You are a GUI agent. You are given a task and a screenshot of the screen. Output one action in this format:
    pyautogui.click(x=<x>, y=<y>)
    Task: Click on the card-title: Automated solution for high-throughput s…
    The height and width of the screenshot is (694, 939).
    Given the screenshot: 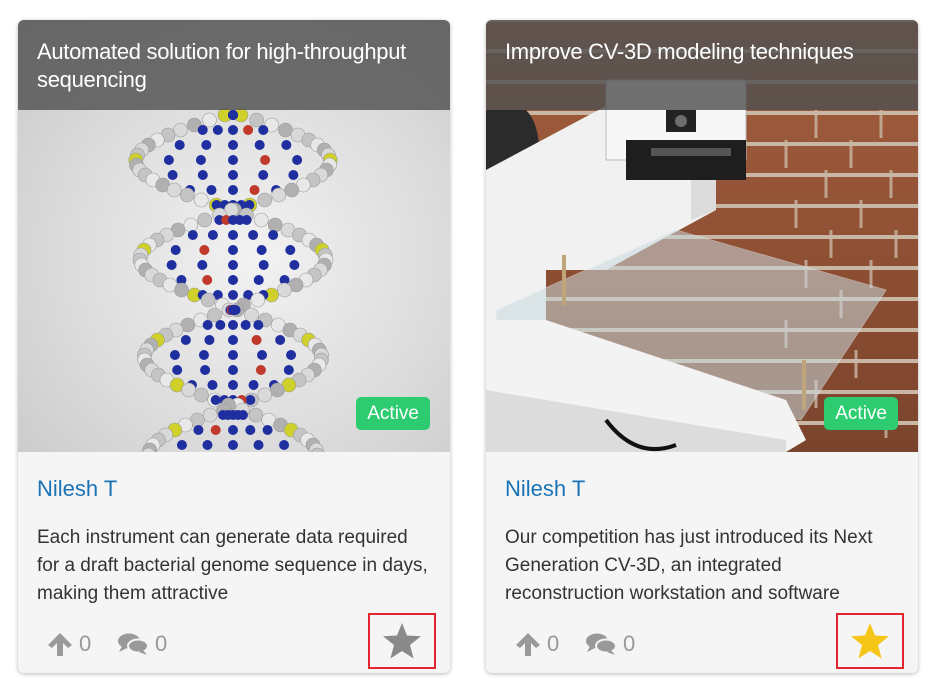 What is the action you would take?
    pyautogui.click(x=234, y=66)
    